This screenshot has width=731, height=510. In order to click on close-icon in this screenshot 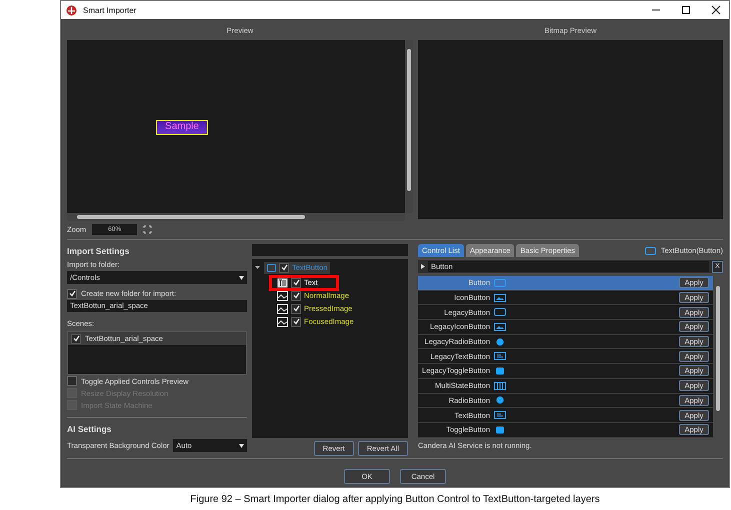, I will do `click(716, 10)`.